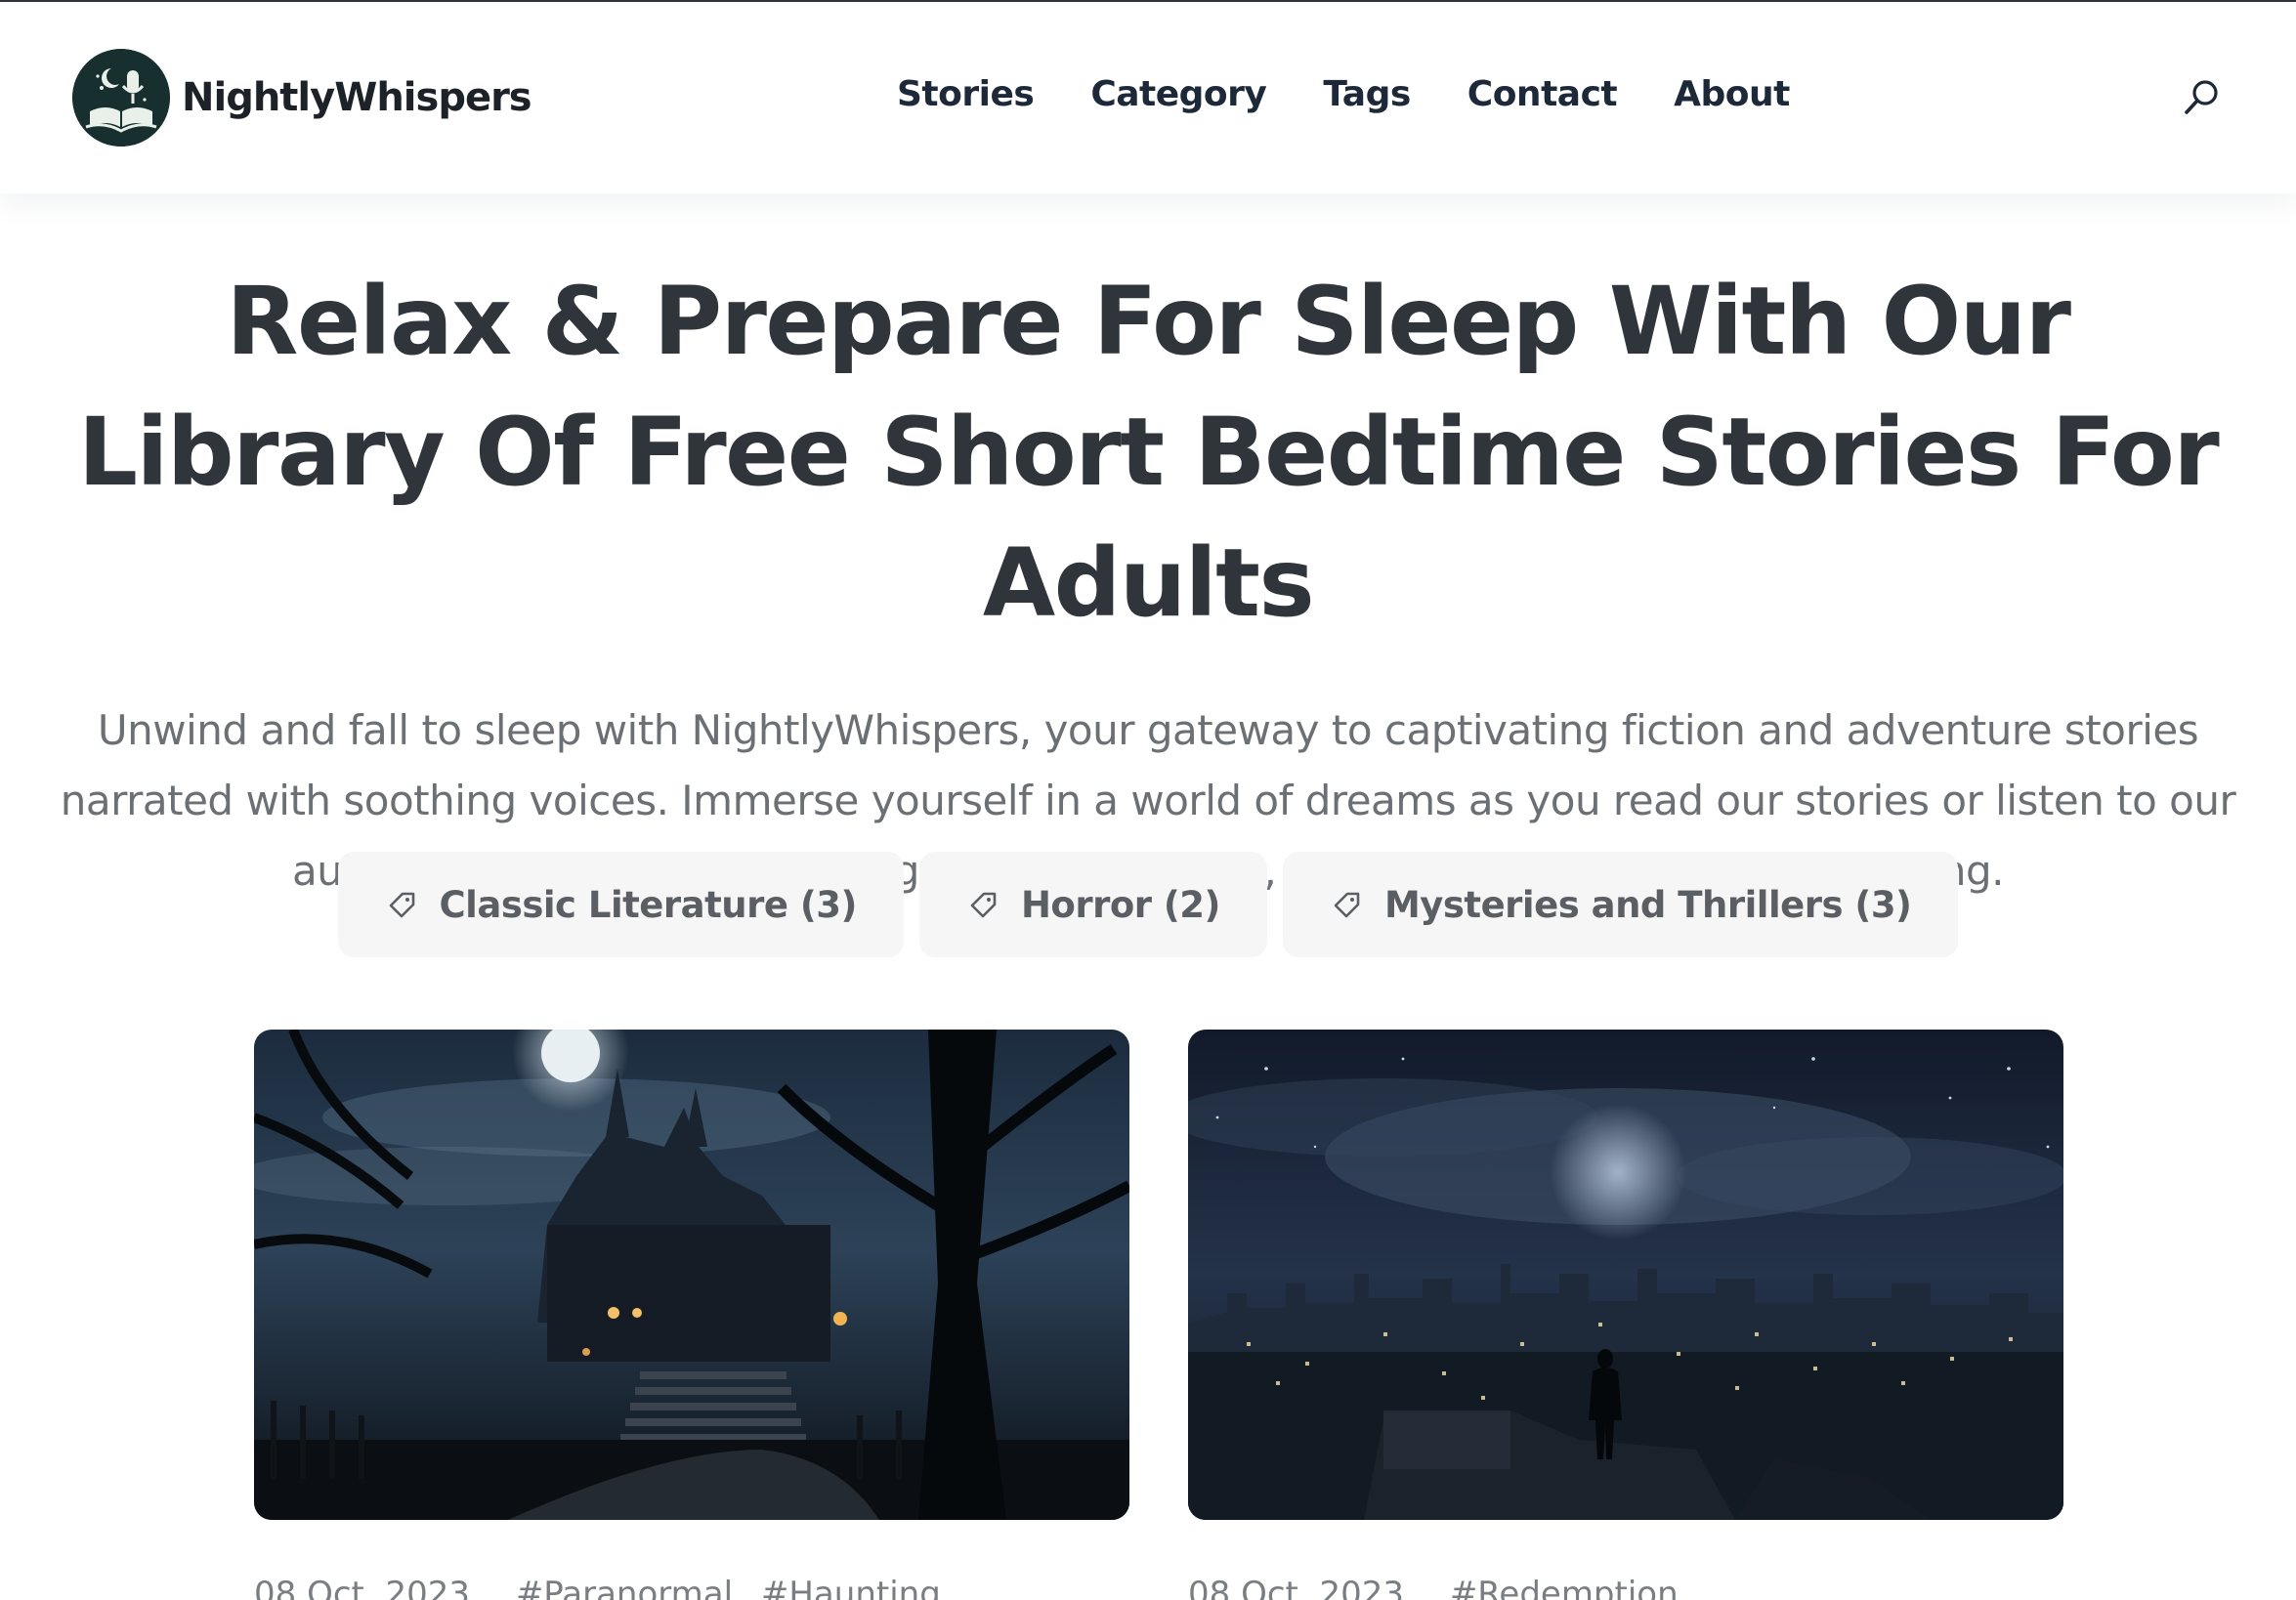 The width and height of the screenshot is (2296, 1600). Describe the element at coordinates (649, 904) in the screenshot. I see `category-chip-label: Classic Literature (3)` at that location.